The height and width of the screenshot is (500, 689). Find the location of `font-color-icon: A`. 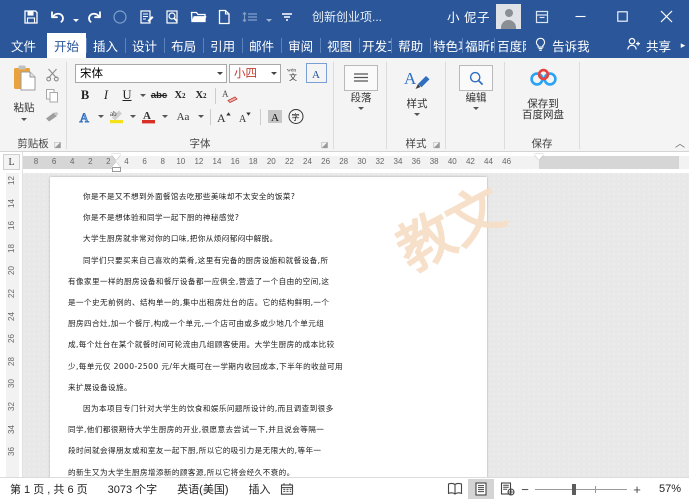

font-color-icon: A is located at coordinates (149, 117).